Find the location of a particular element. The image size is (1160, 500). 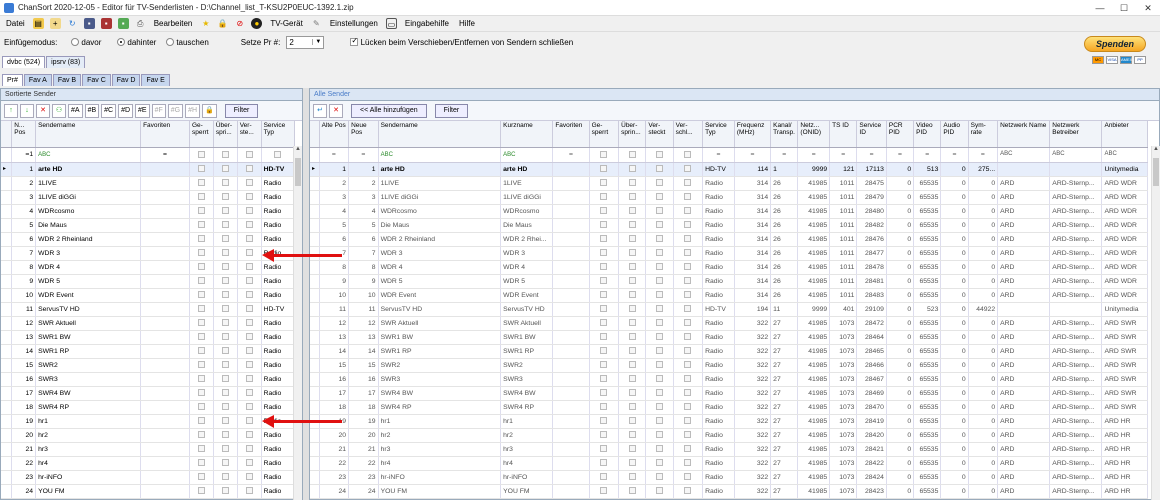

tab-dvbc: dvbc (524) is located at coordinates (24, 62).